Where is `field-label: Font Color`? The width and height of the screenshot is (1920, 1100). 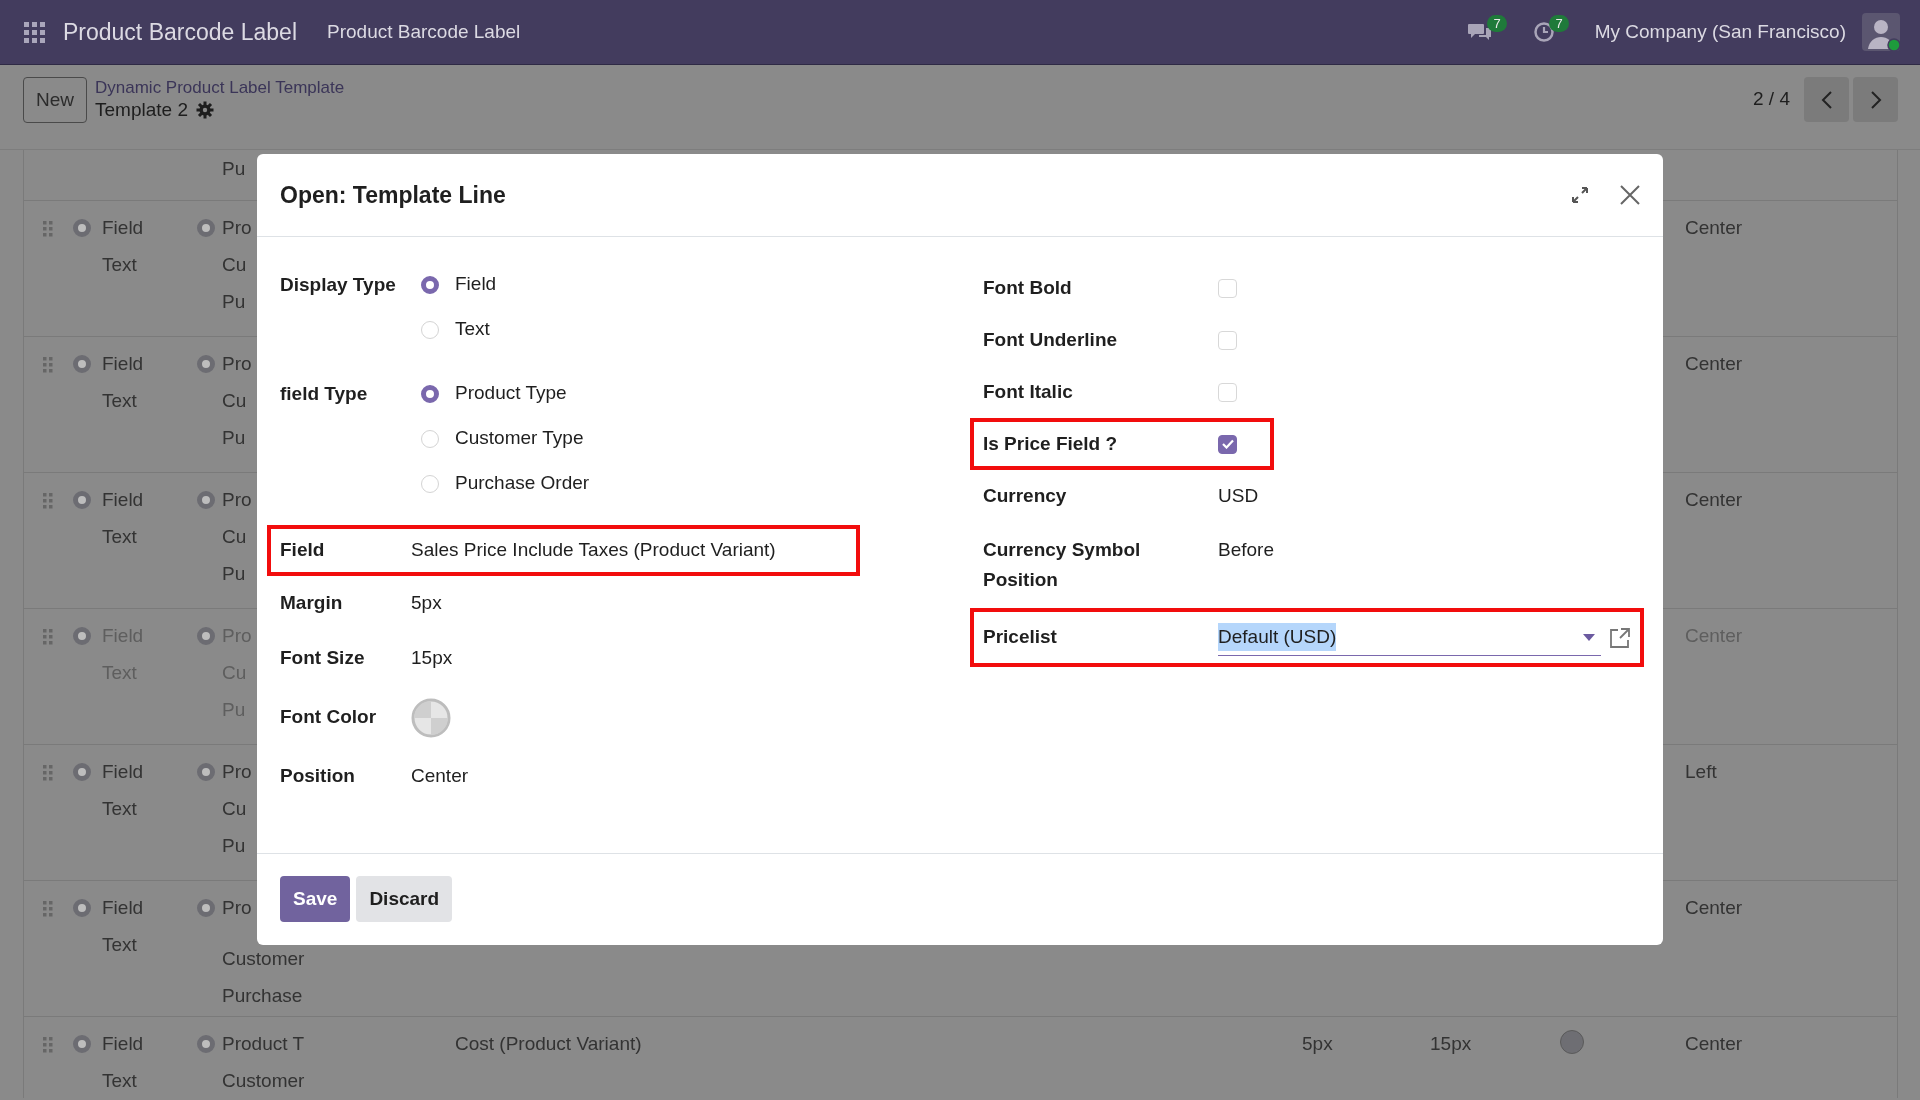
field-label: Font Color is located at coordinates (329, 717).